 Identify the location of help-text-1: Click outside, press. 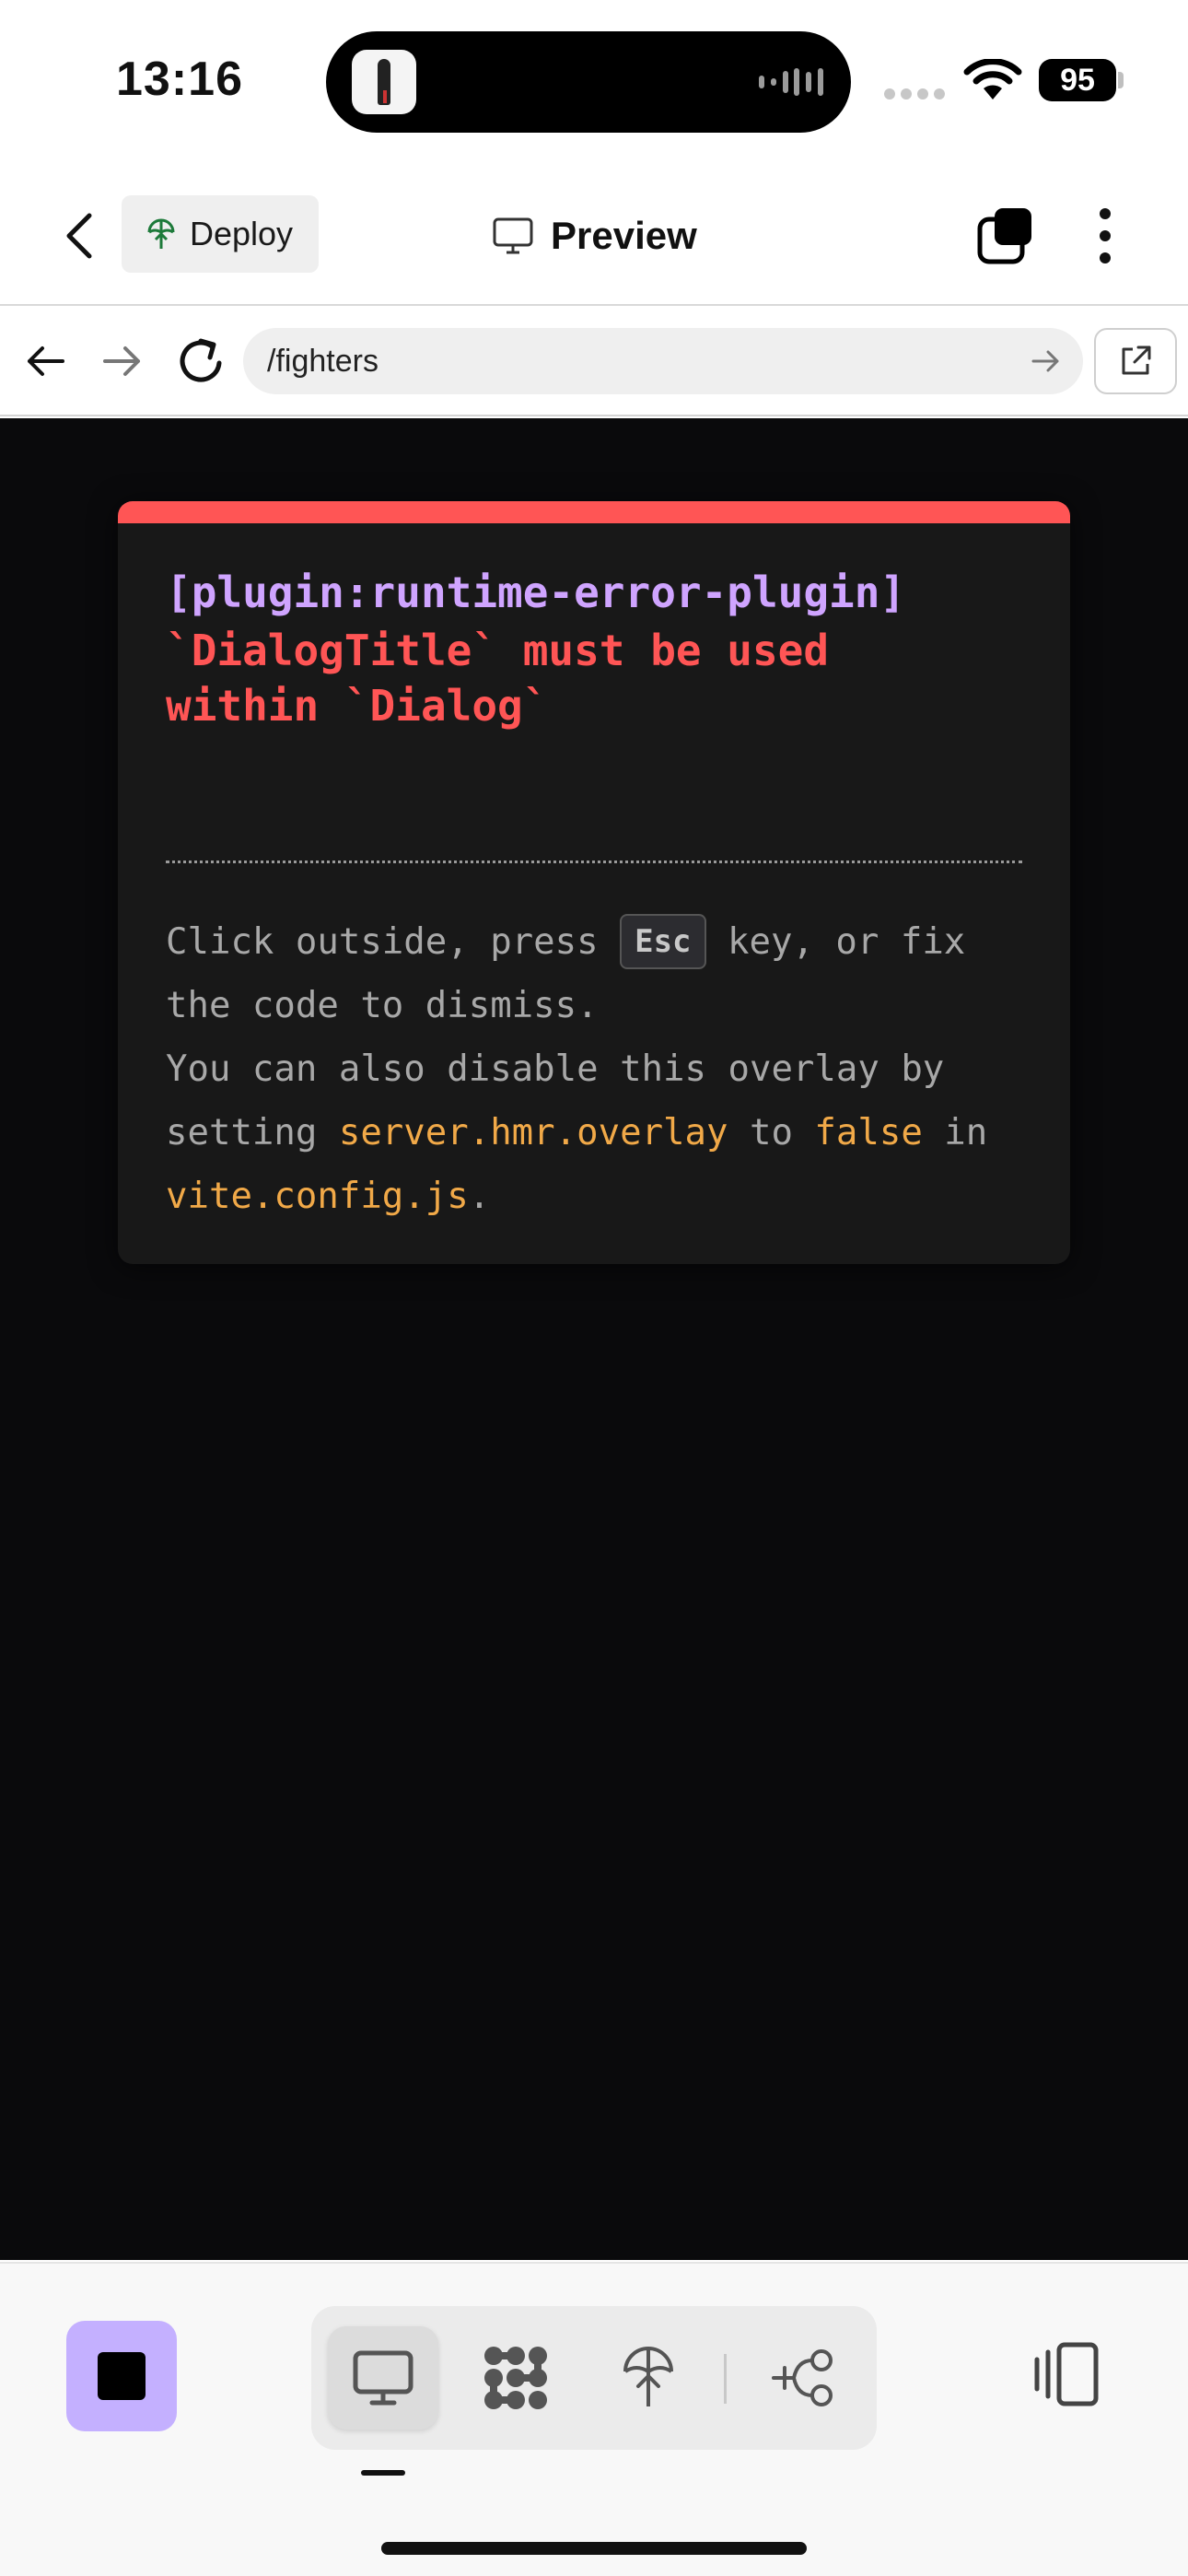
(393, 942).